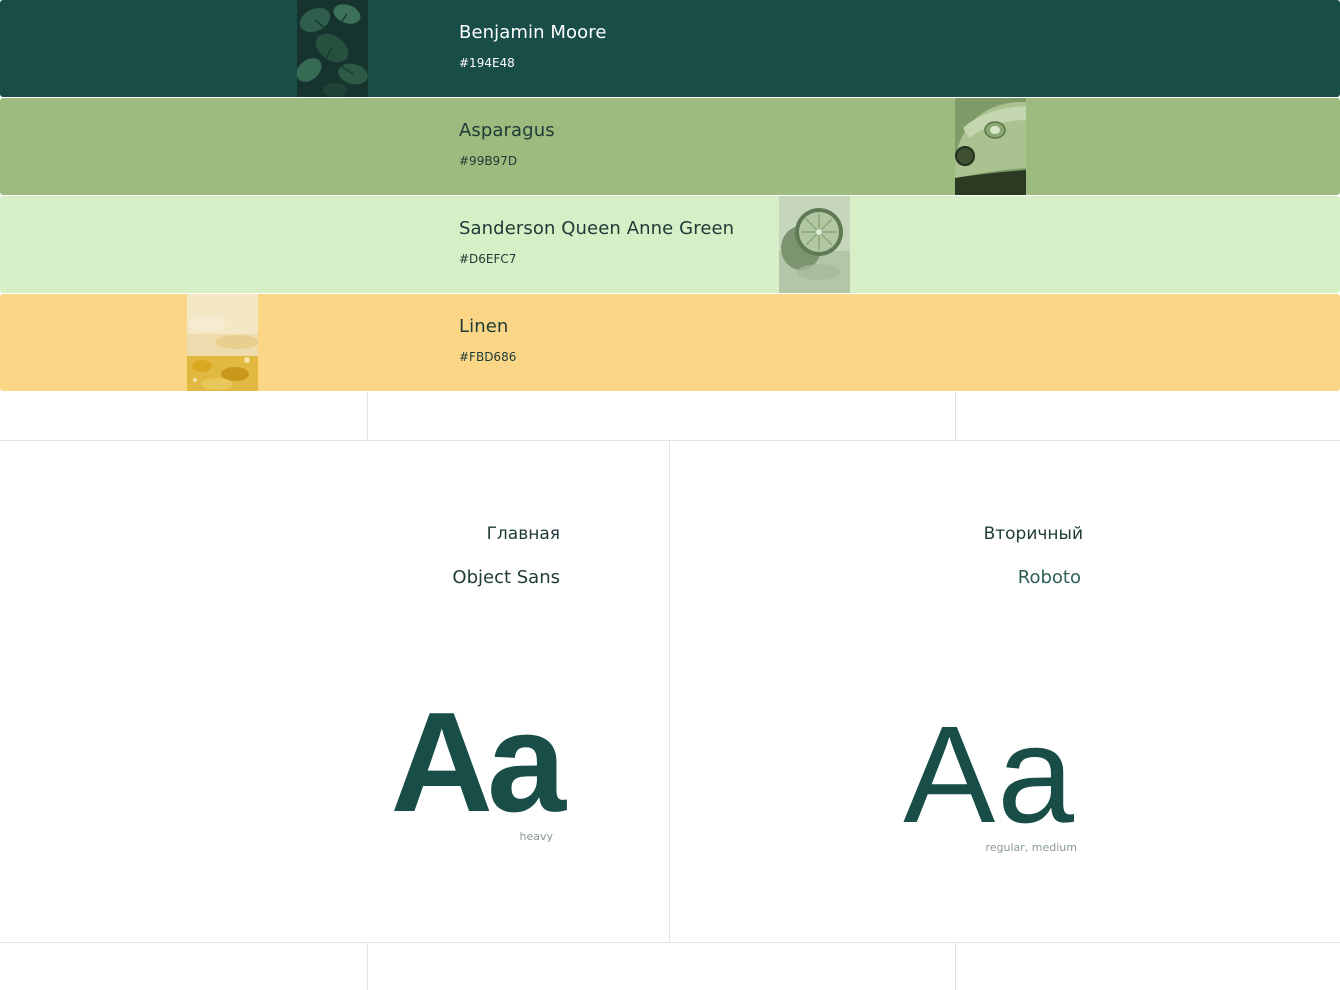  I want to click on color-name: Sanderson Queen Anne Green, so click(597, 228).